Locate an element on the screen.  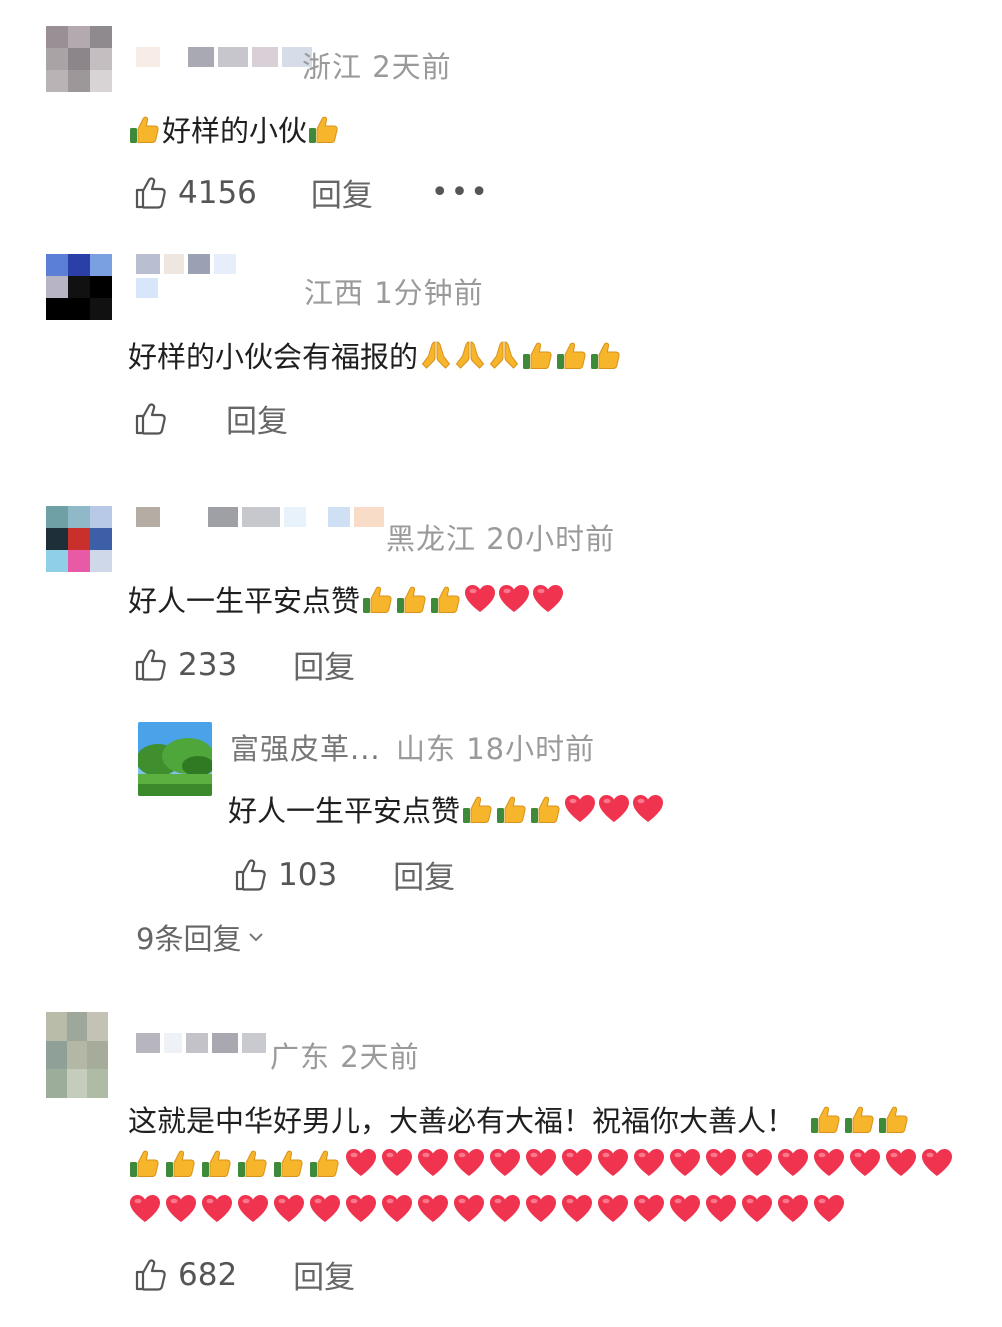
more-icon: ••• is located at coordinates (460, 192).